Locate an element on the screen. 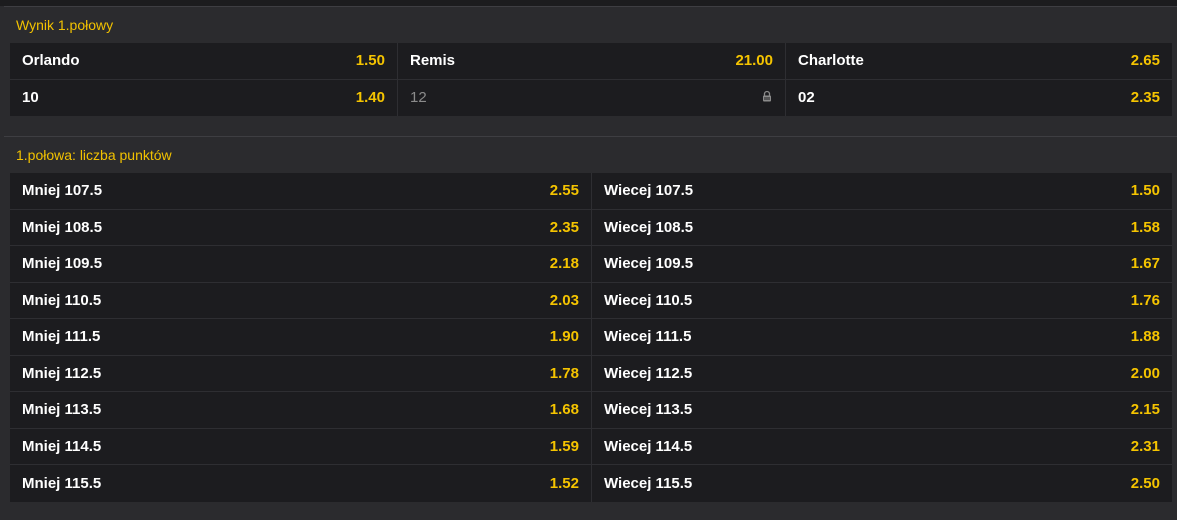 The image size is (1177, 520). odds-cell-under: Mniej 113.5 1.68 is located at coordinates (300, 410).